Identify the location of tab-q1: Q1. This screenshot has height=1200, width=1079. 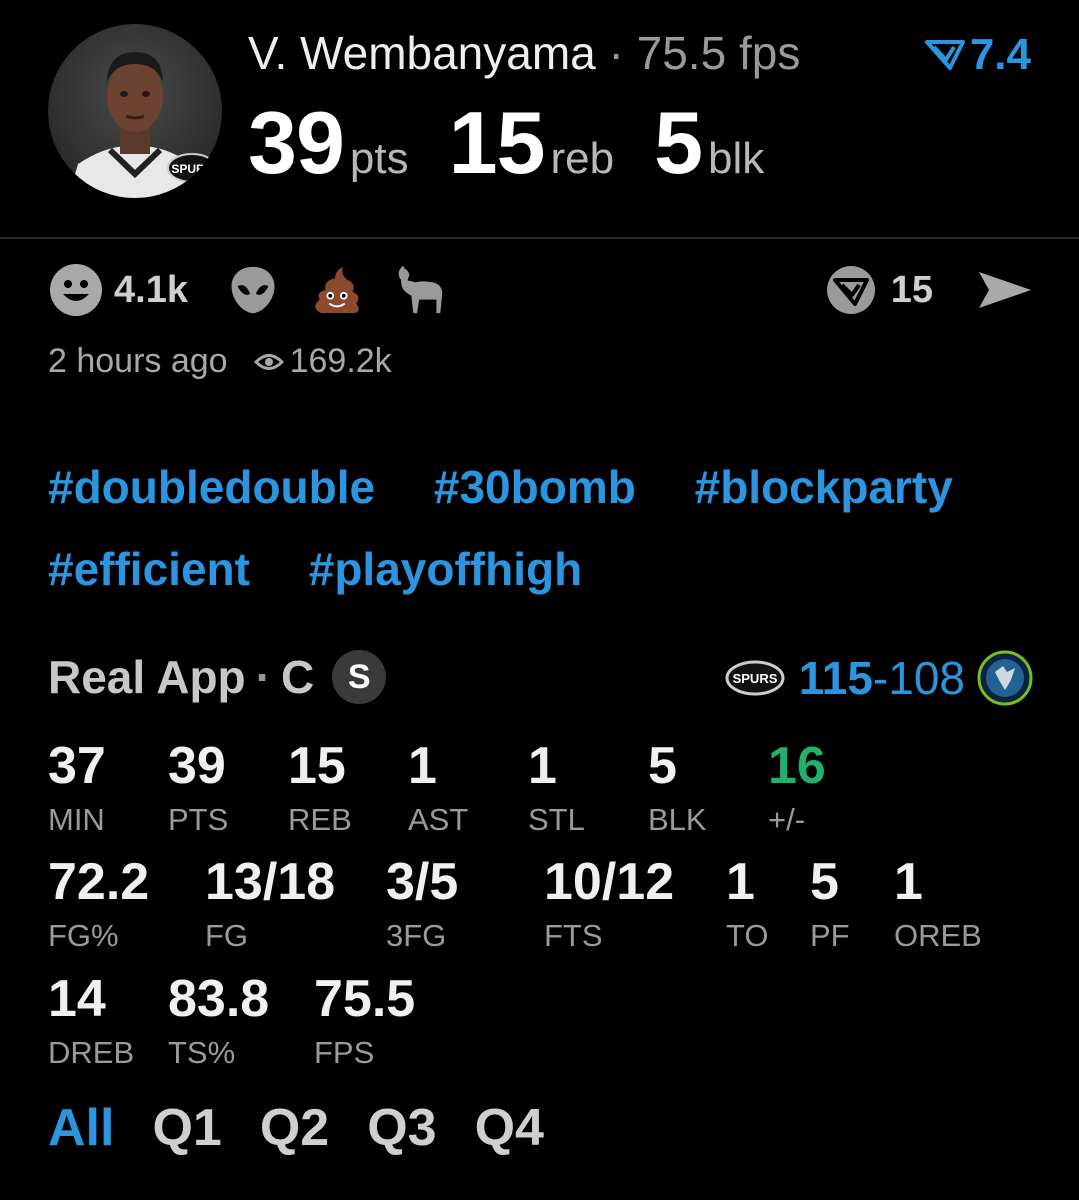
(186, 1128).